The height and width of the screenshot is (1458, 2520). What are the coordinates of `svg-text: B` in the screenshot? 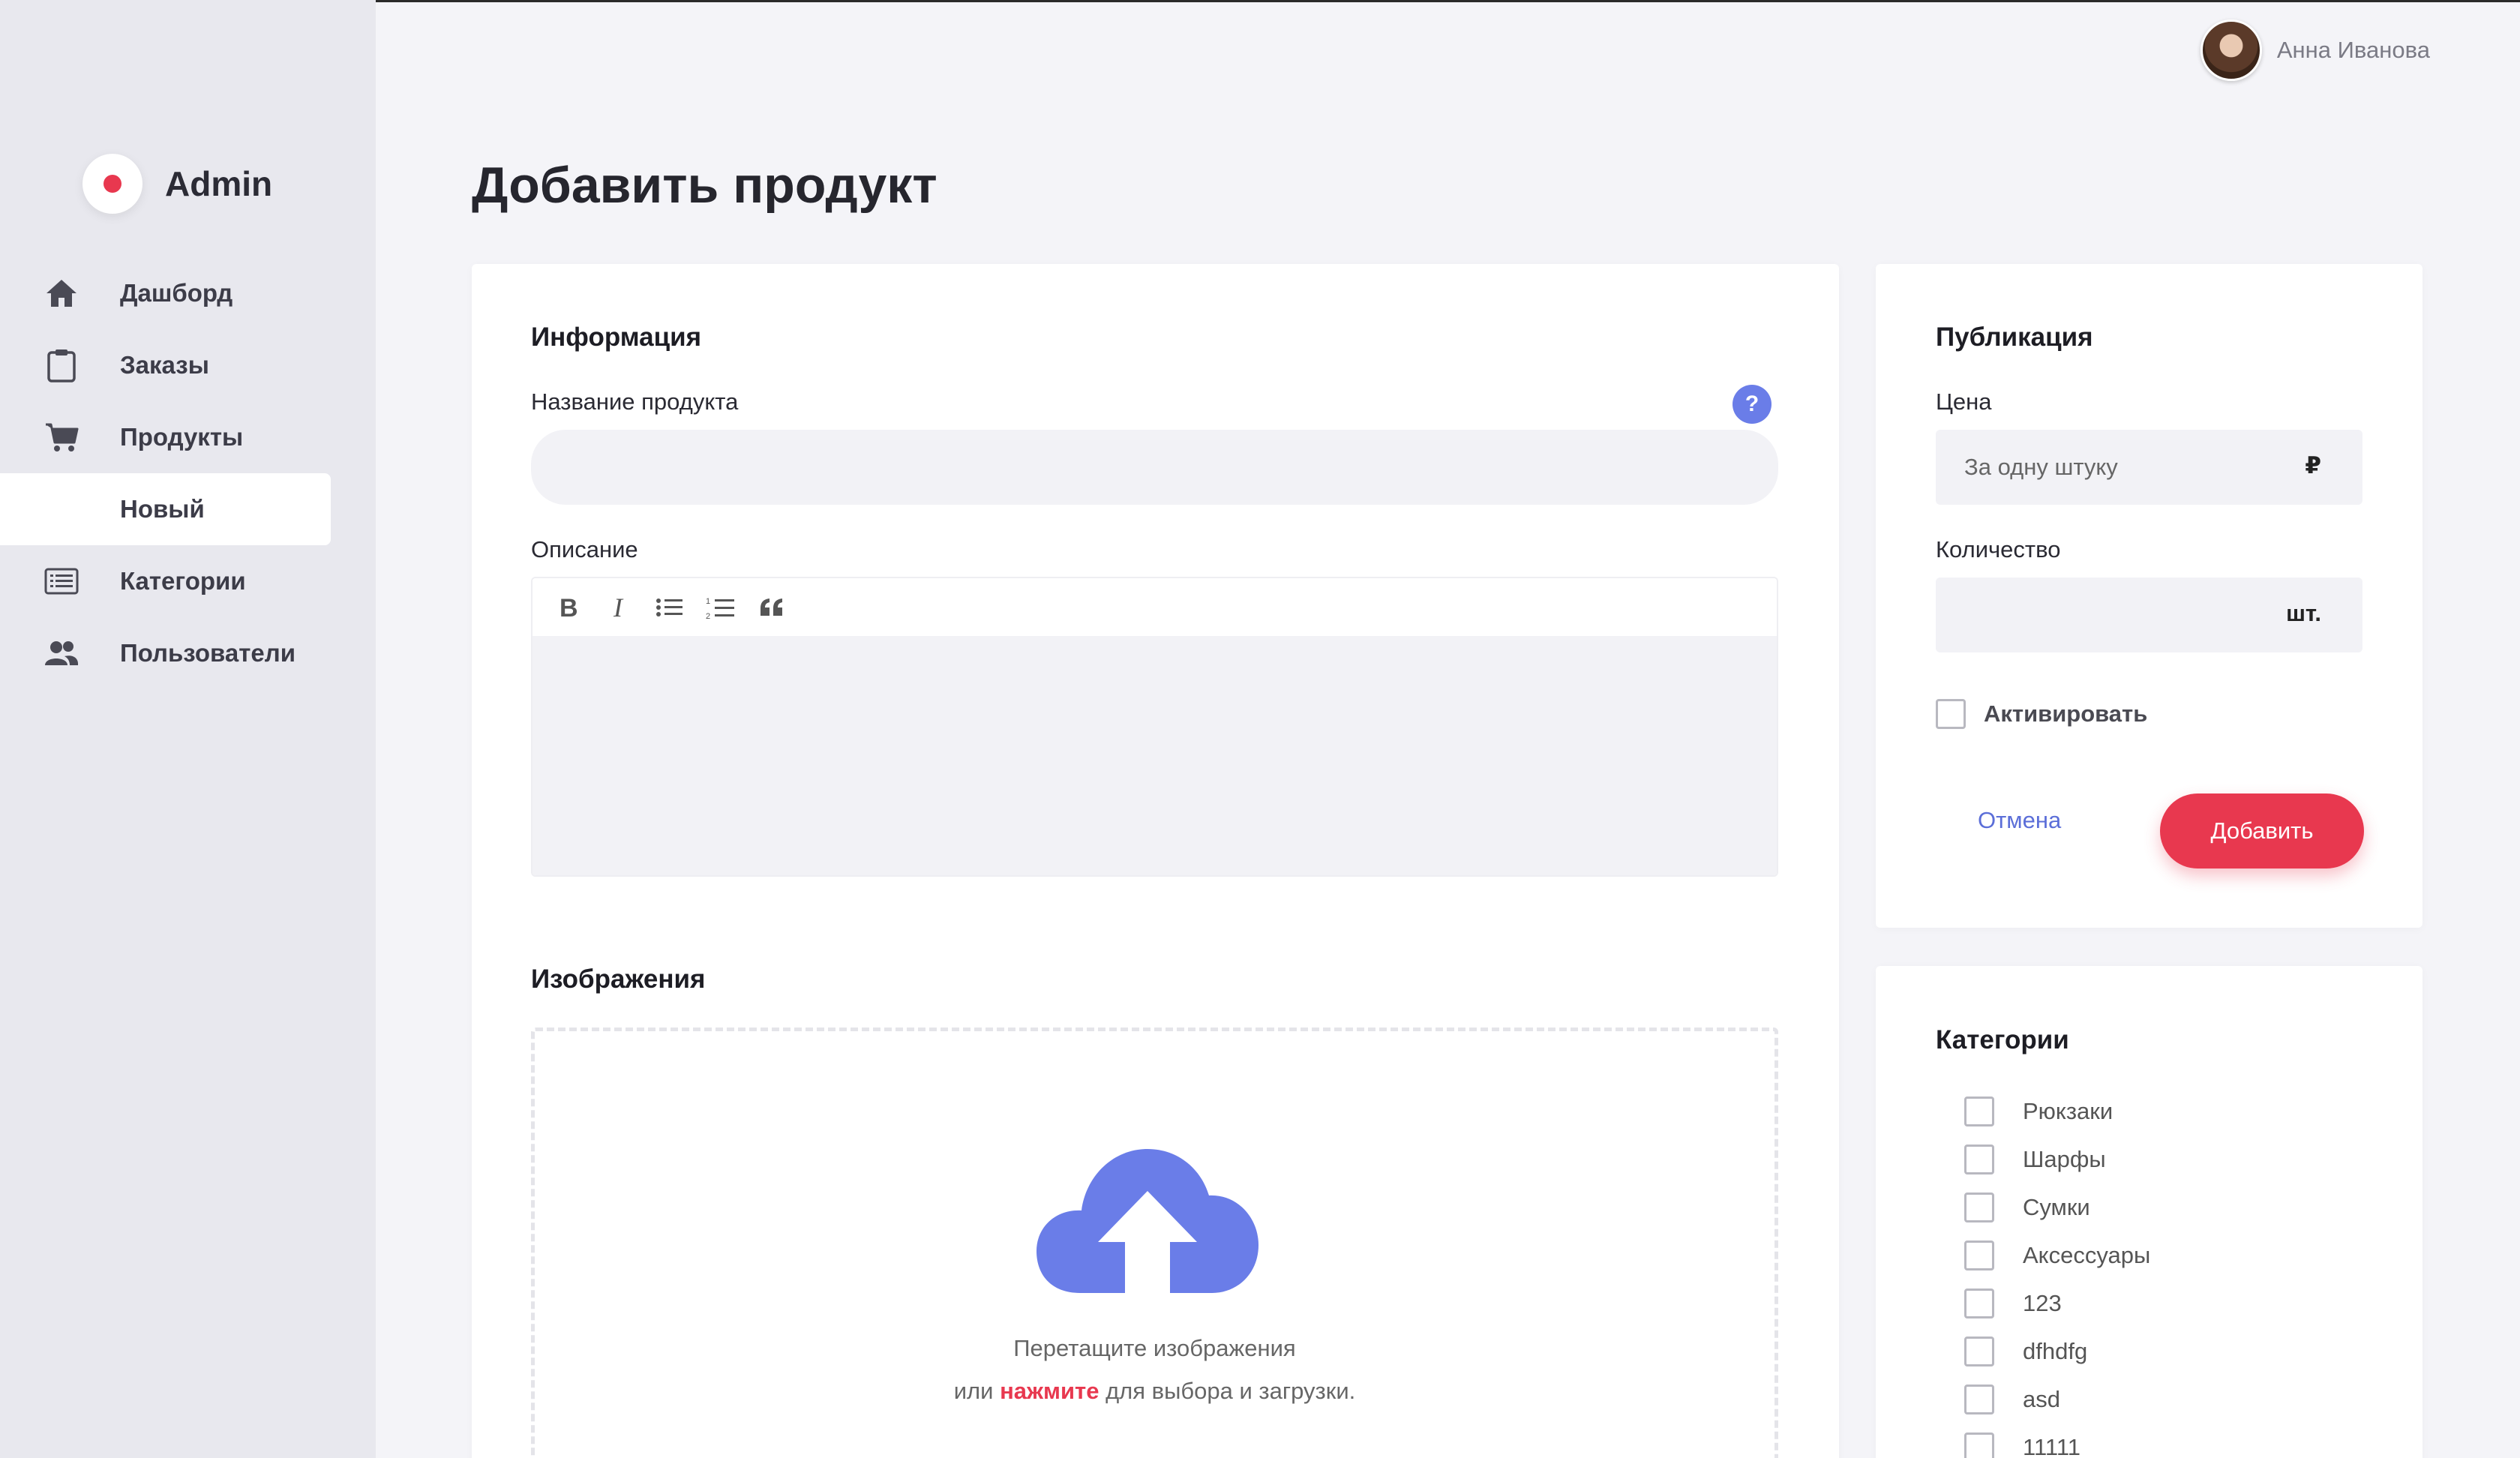 It's located at (569, 607).